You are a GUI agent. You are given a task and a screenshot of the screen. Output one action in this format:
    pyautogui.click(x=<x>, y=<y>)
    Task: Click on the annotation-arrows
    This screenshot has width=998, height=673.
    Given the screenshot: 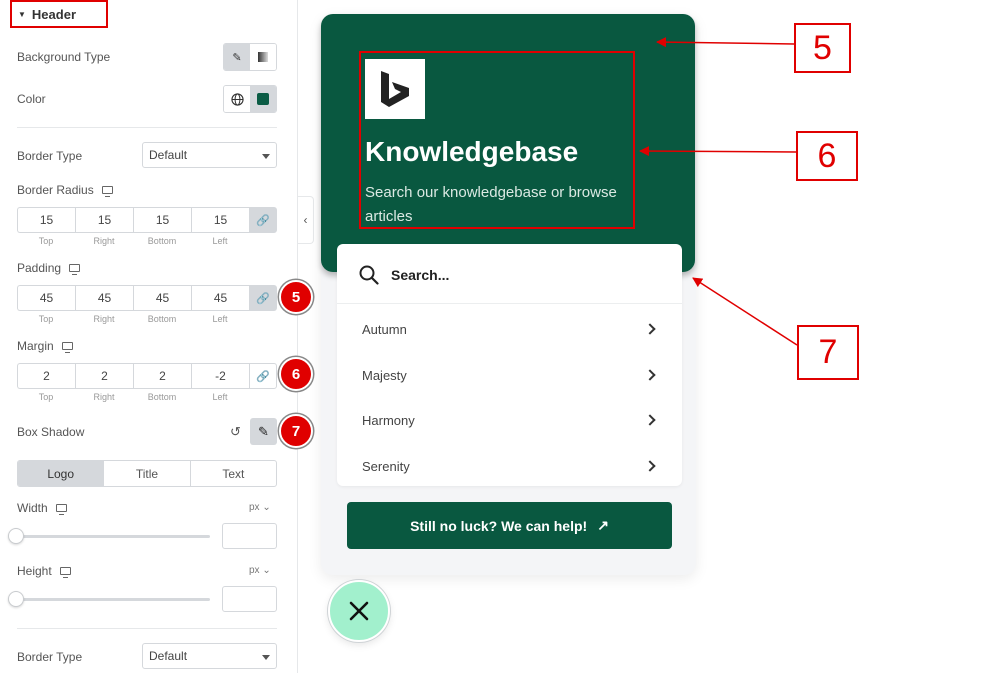 What is the action you would take?
    pyautogui.click(x=718, y=191)
    